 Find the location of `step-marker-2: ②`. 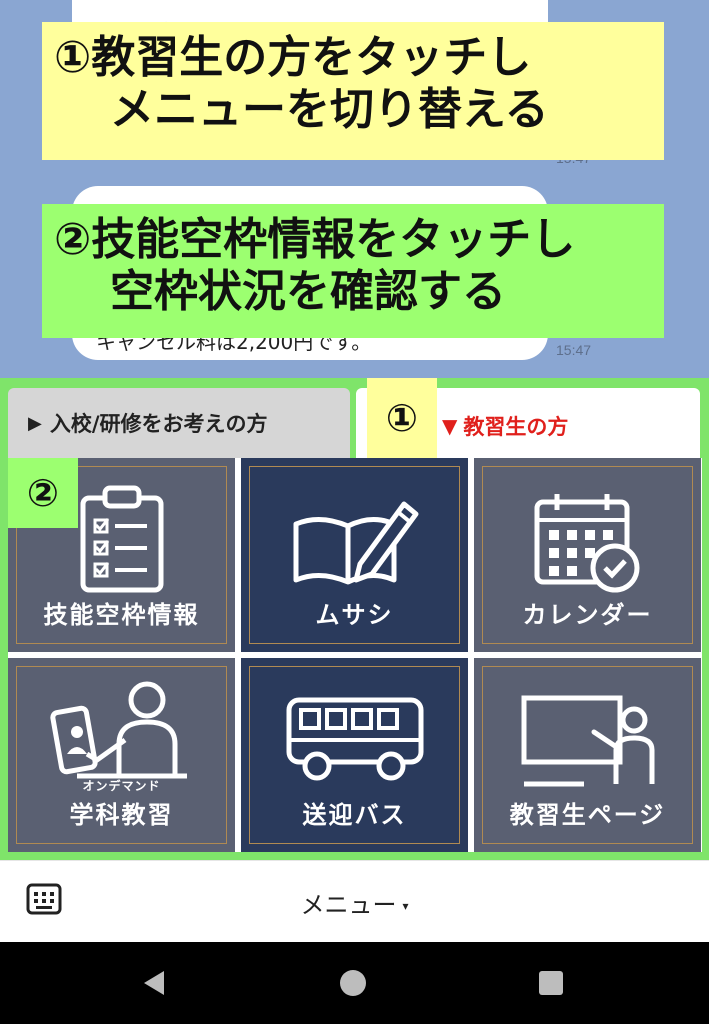

step-marker-2: ② is located at coordinates (43, 493).